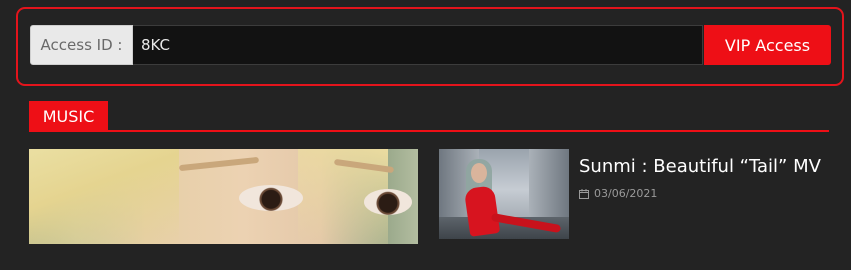 This screenshot has height=270, width=851. Describe the element at coordinates (584, 193) in the screenshot. I see `calendar-icon` at that location.